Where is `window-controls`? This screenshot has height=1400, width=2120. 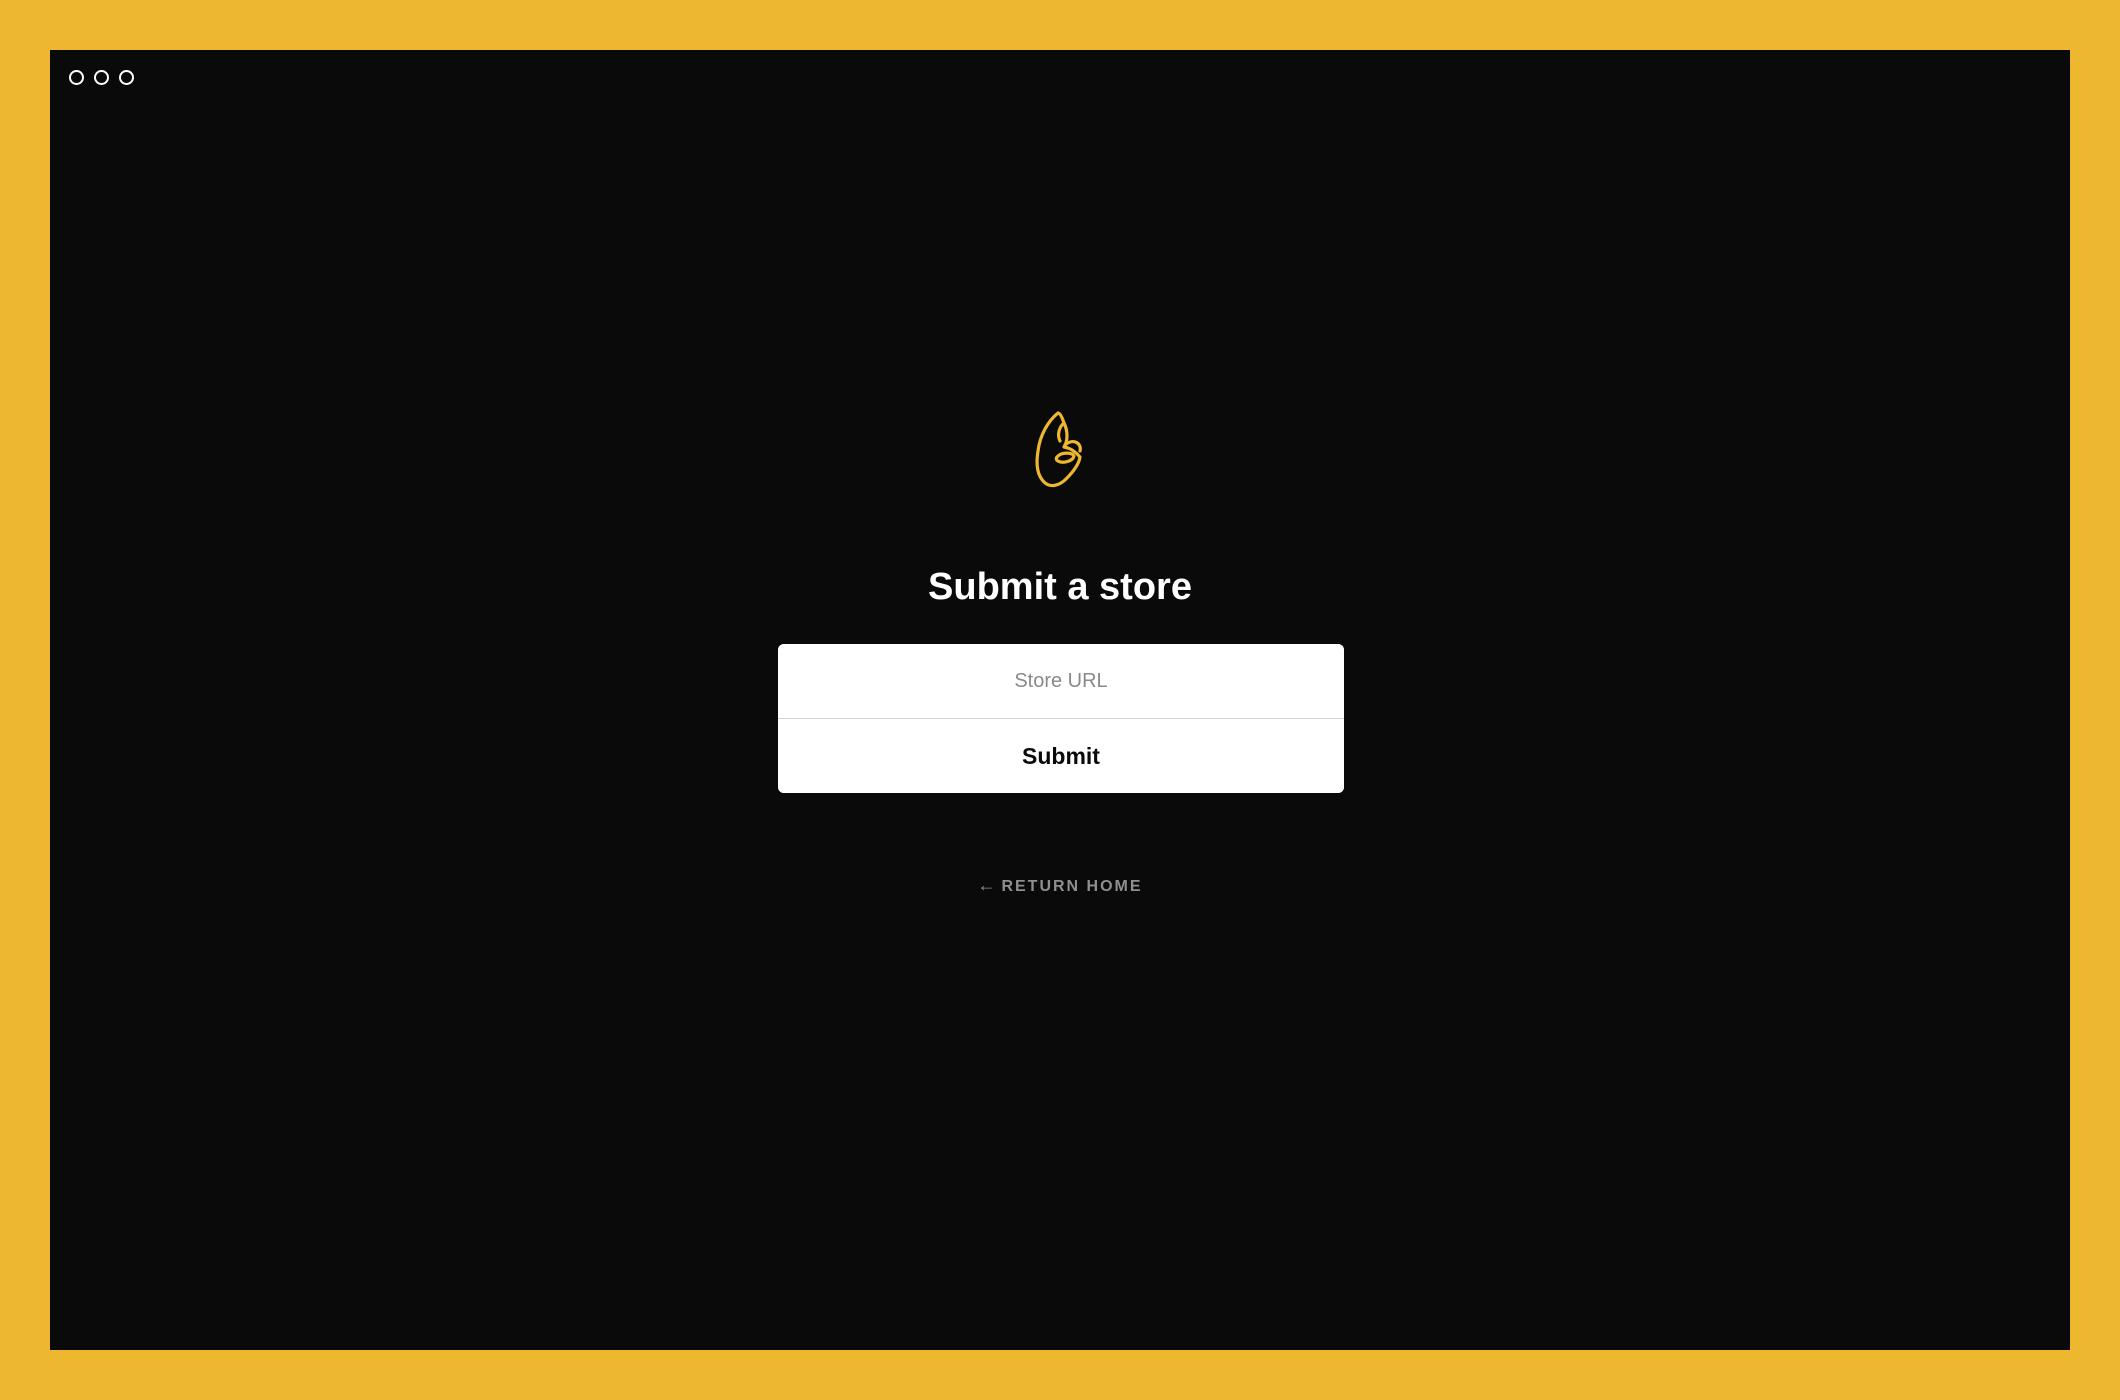 window-controls is located at coordinates (101, 77).